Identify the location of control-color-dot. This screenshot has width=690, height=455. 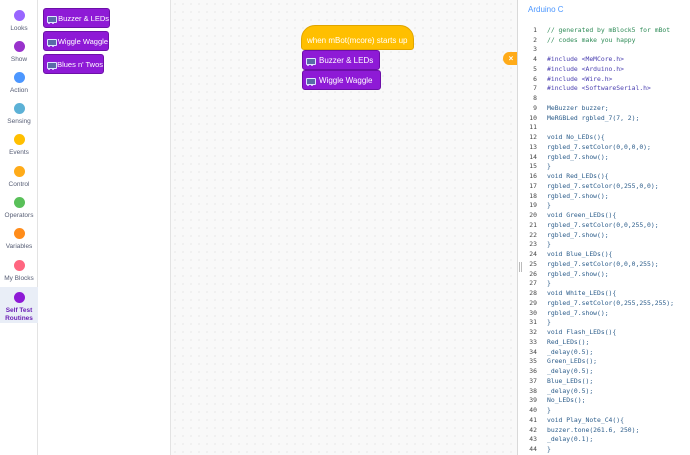
(19, 171).